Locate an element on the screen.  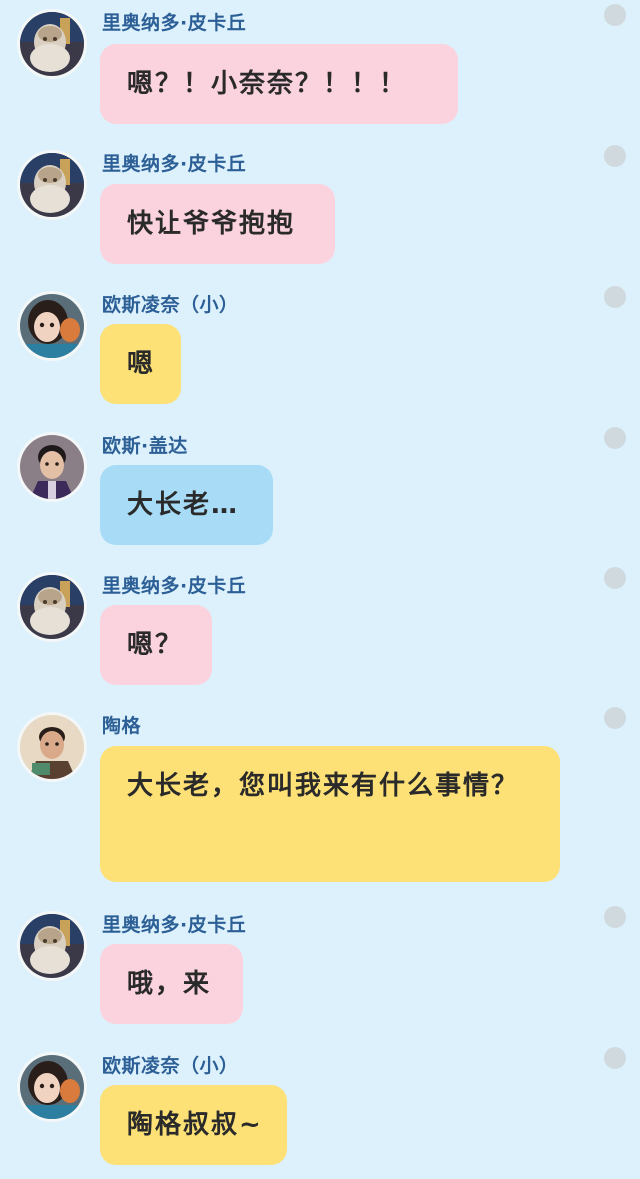
sender-name: 欧斯·盖达 is located at coordinates (145, 446).